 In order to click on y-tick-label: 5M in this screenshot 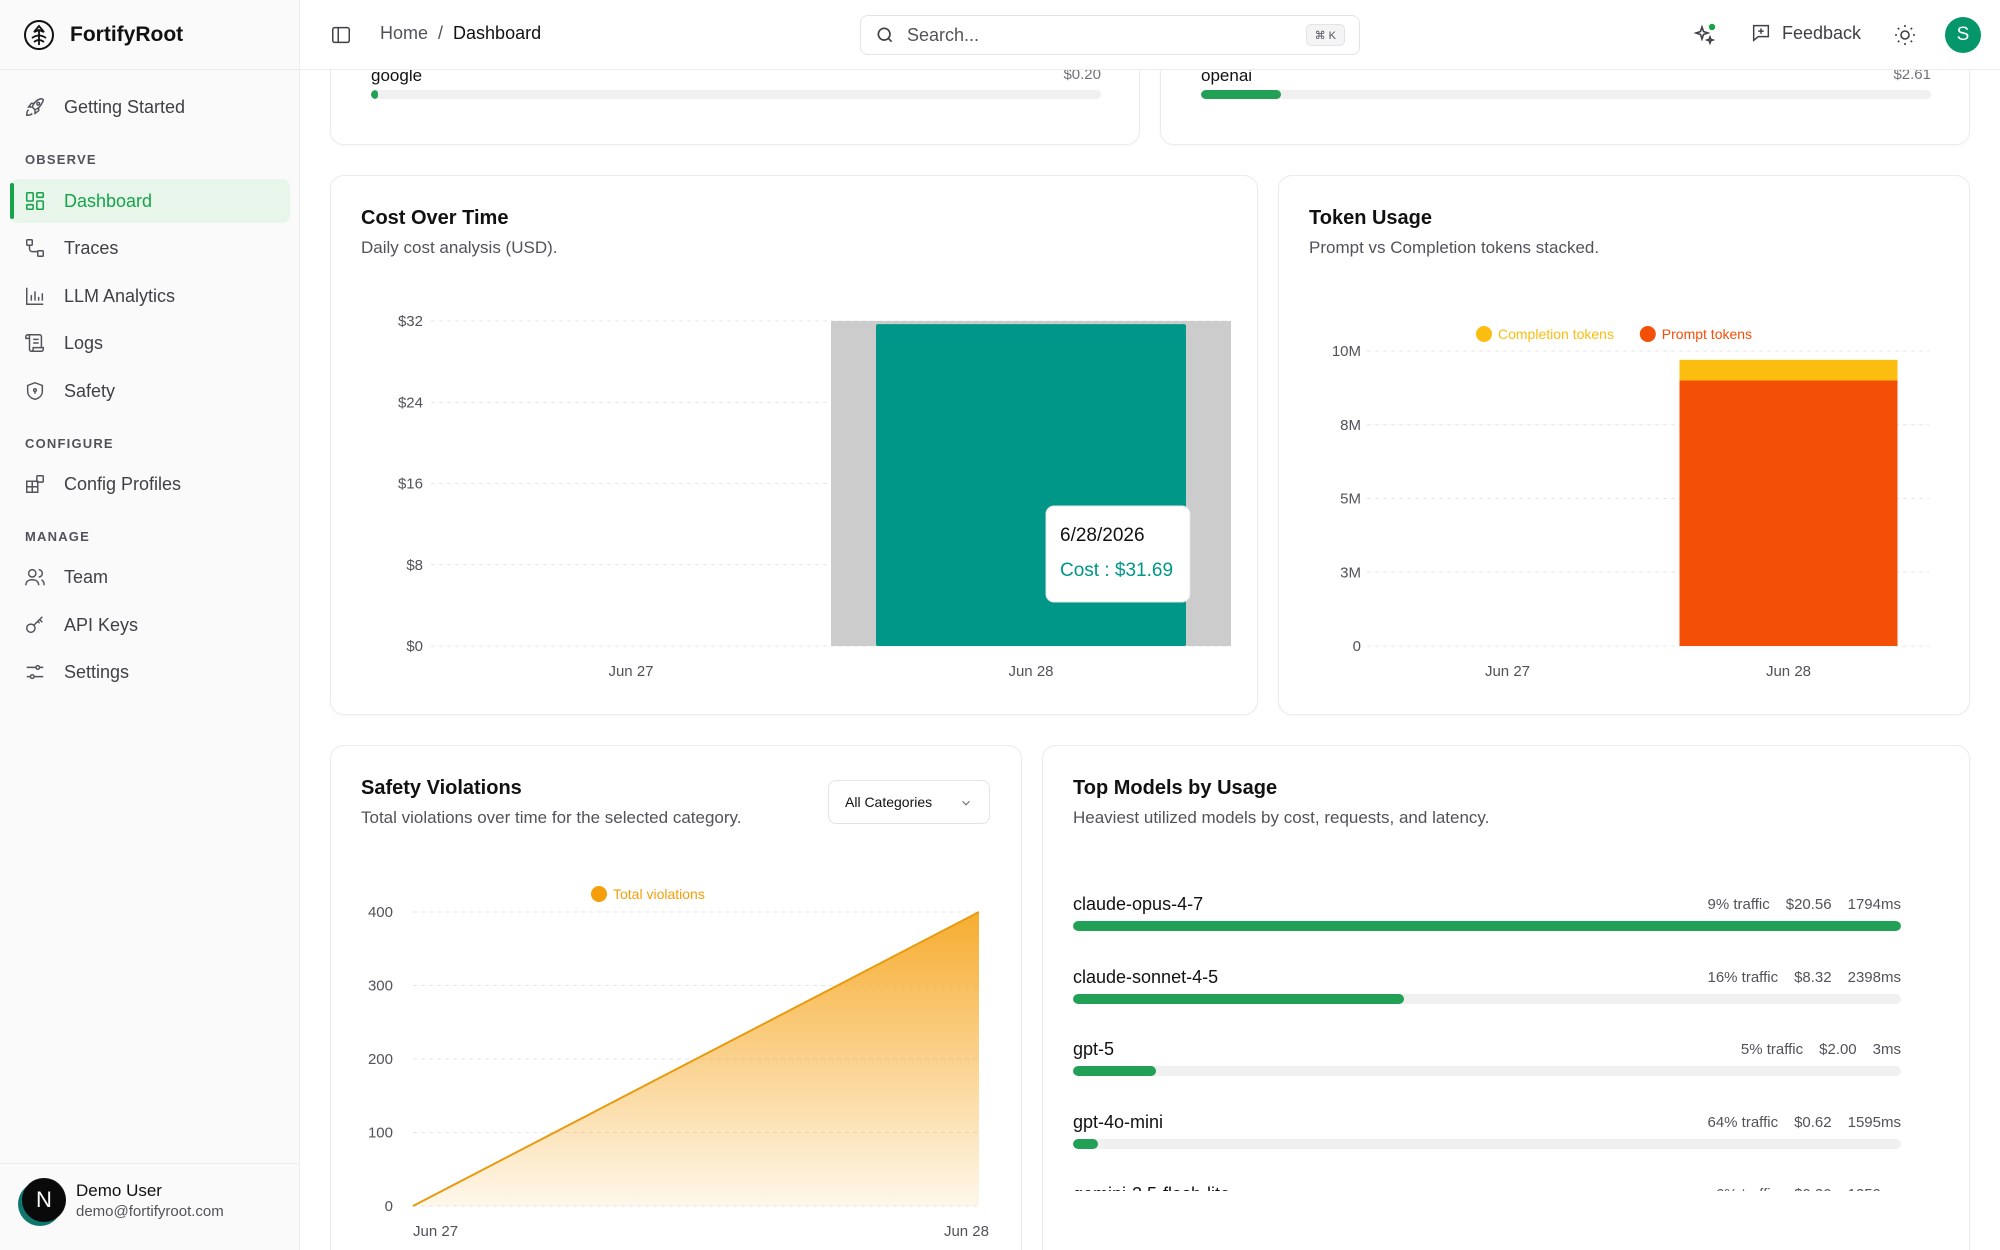, I will do `click(1350, 499)`.